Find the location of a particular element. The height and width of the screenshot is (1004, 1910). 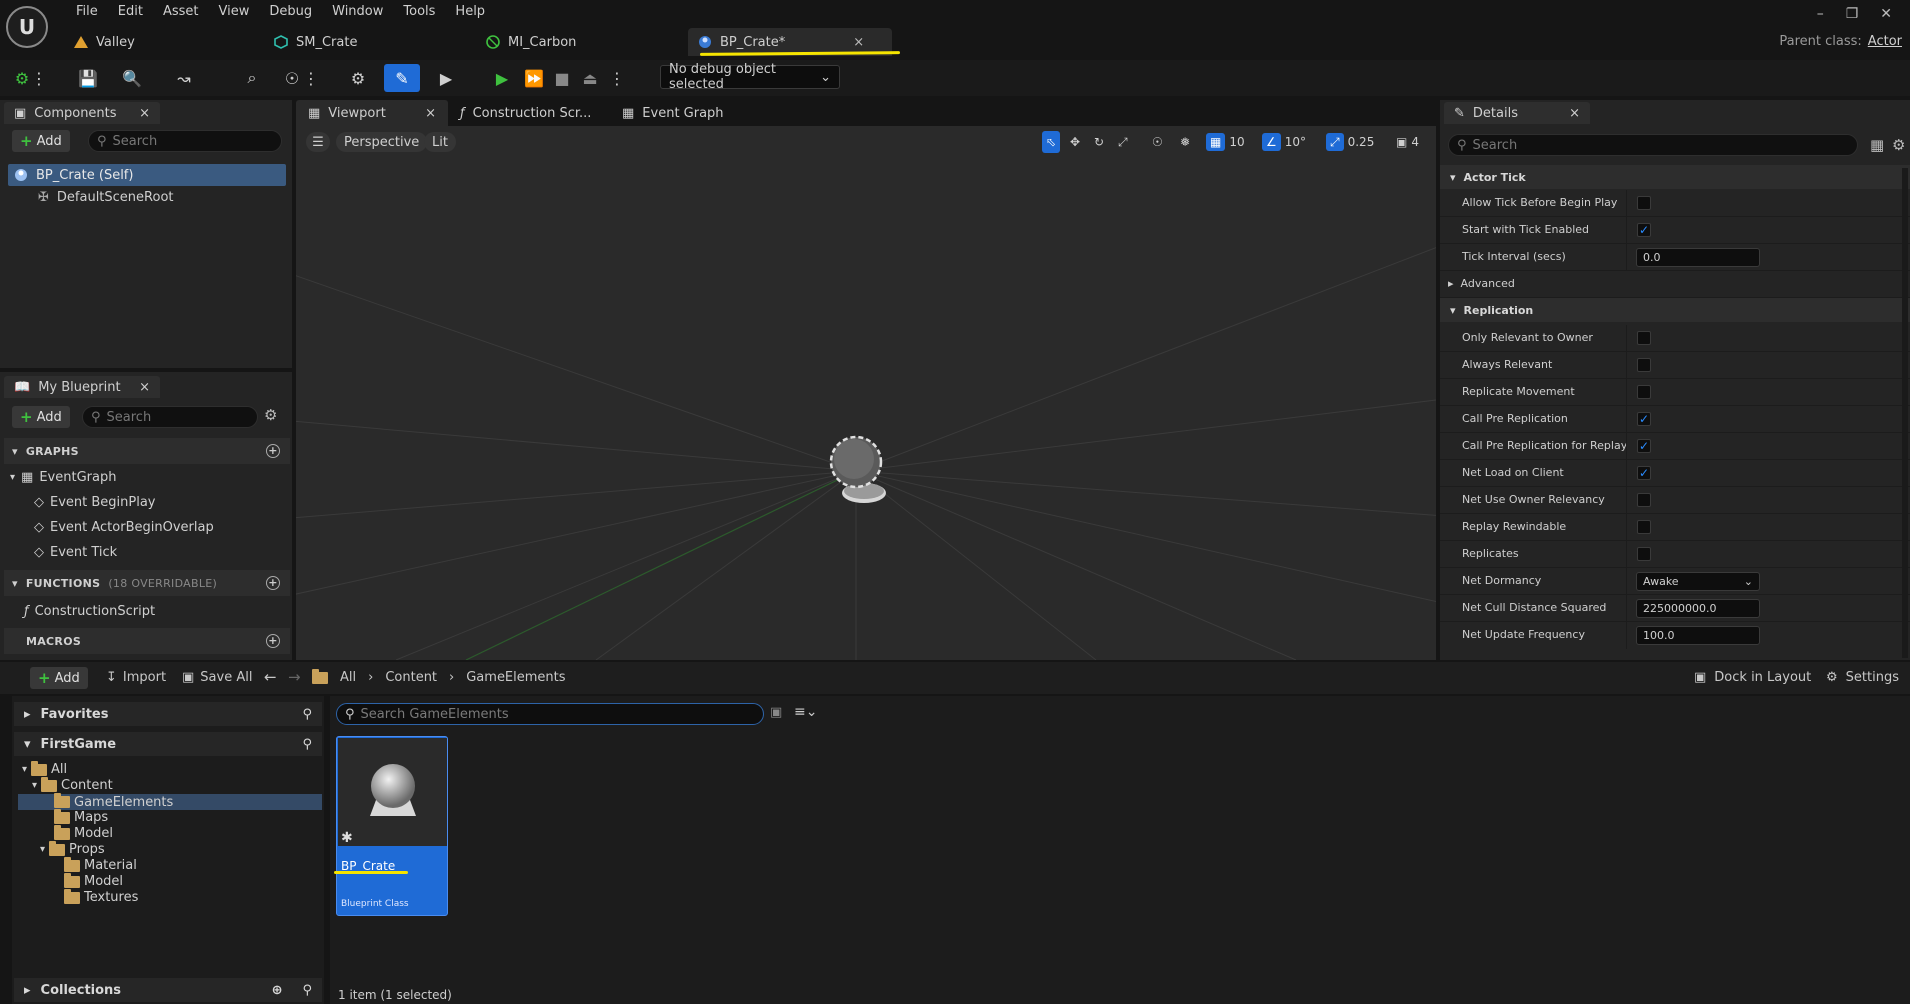

parent-class-link: Actor is located at coordinates (1885, 41).